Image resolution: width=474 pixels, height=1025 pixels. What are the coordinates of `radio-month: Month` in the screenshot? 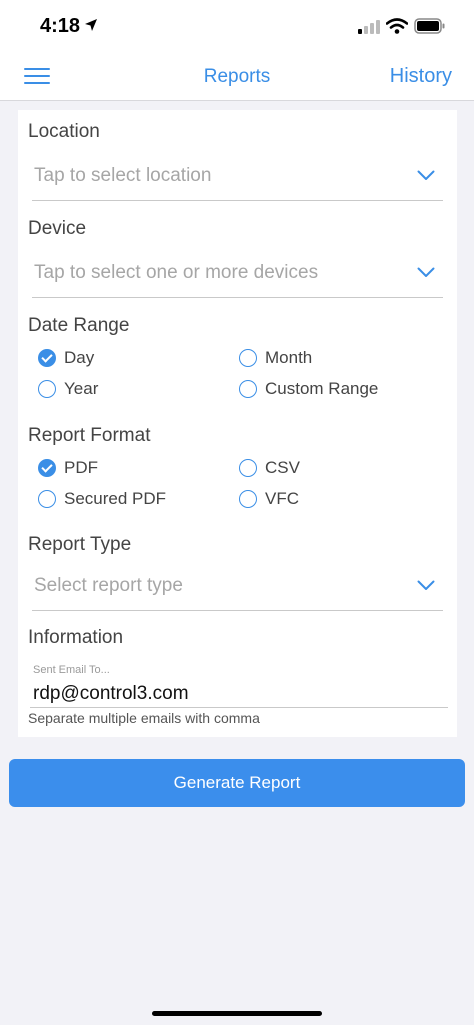 It's located at (275, 358).